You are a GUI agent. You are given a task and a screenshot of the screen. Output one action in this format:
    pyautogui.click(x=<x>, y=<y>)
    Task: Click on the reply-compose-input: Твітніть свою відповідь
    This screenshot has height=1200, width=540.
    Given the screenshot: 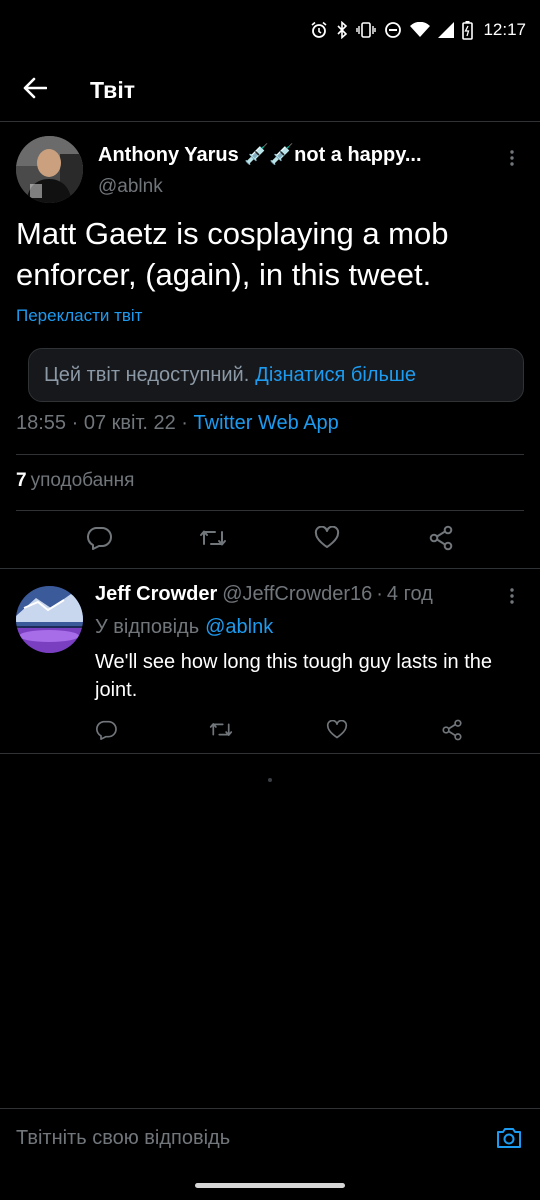 What is the action you would take?
    pyautogui.click(x=123, y=1138)
    